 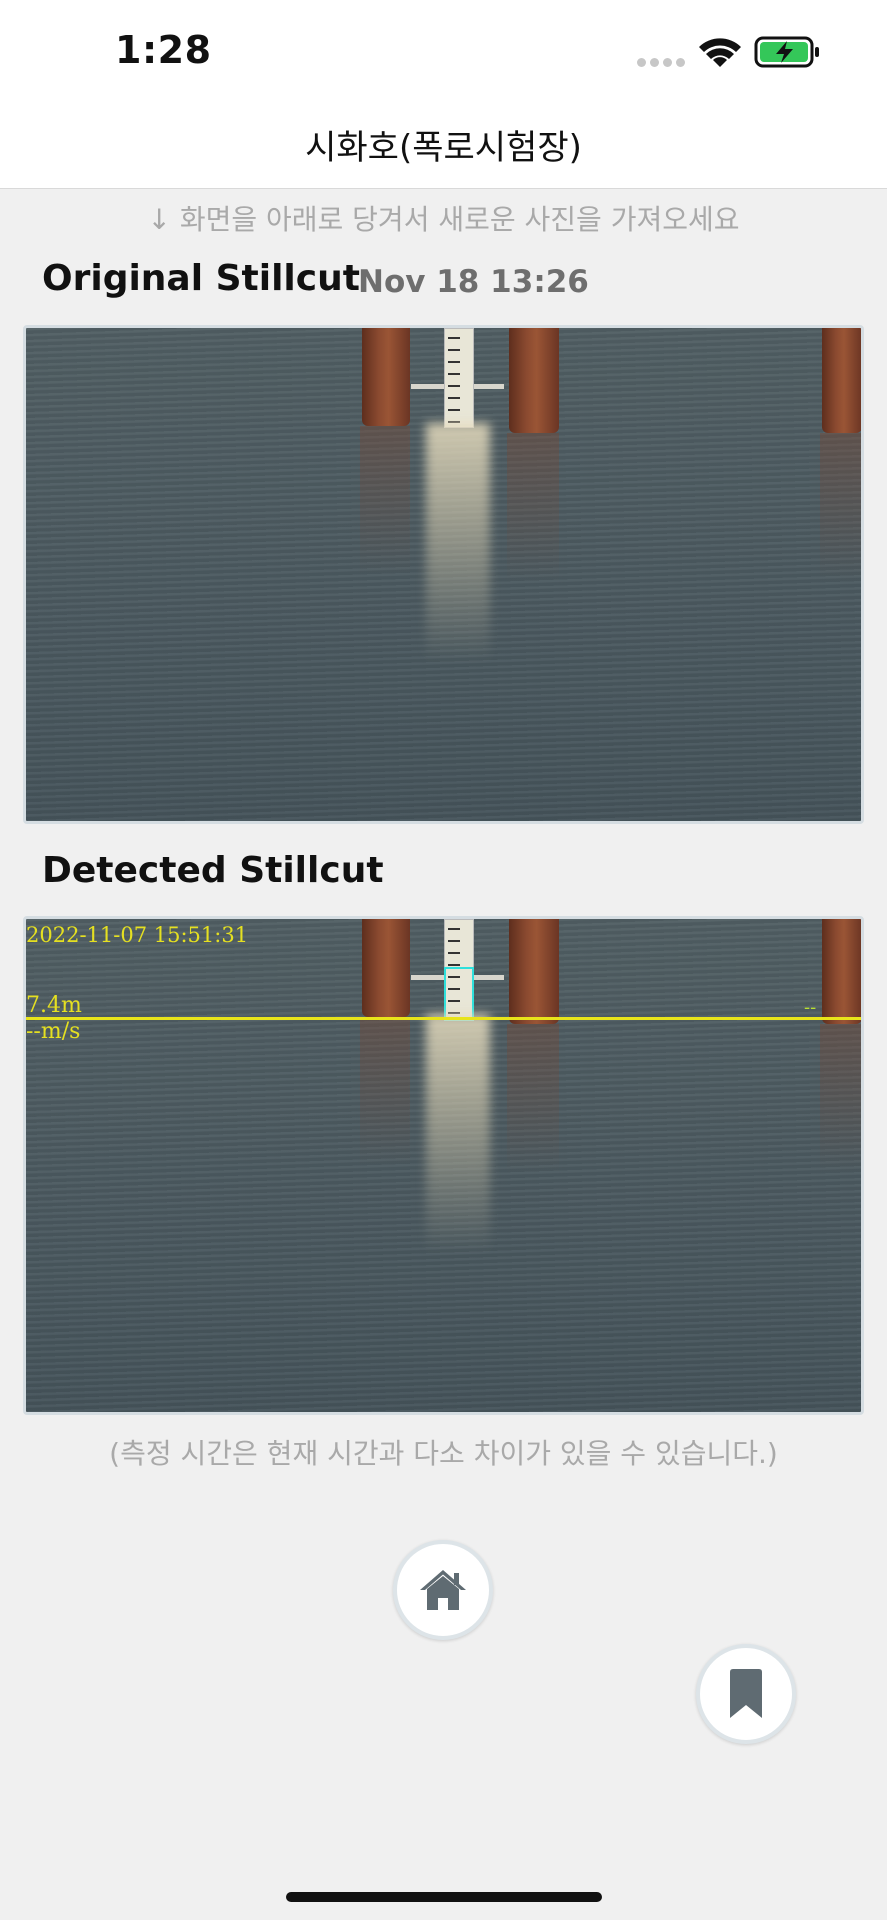 I want to click on staff-gauge, so click(x=459, y=378).